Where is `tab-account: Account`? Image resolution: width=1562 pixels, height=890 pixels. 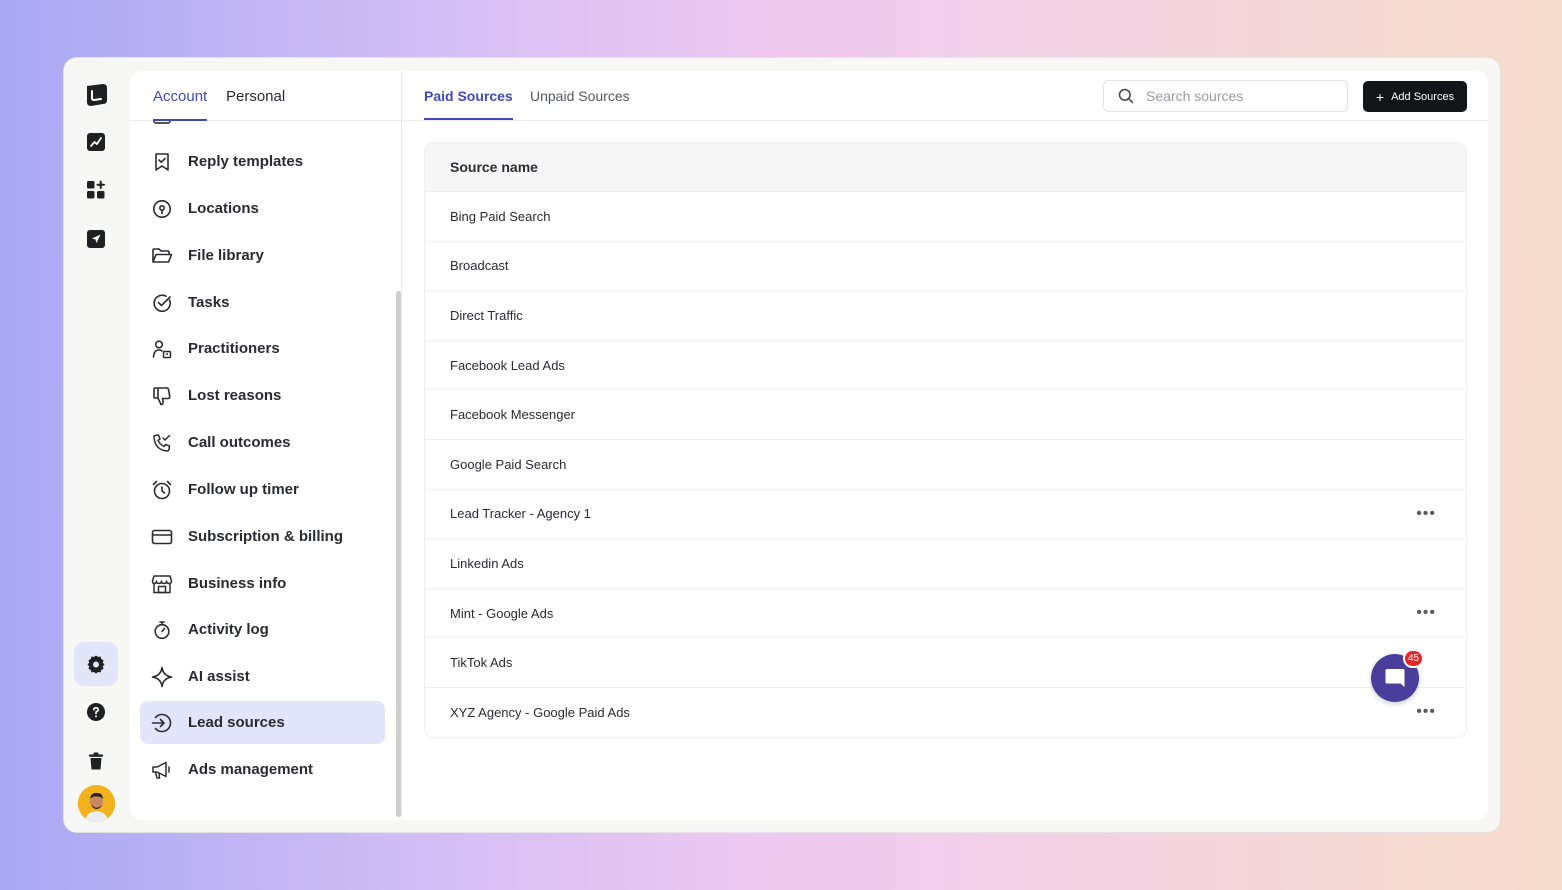 tab-account: Account is located at coordinates (180, 104).